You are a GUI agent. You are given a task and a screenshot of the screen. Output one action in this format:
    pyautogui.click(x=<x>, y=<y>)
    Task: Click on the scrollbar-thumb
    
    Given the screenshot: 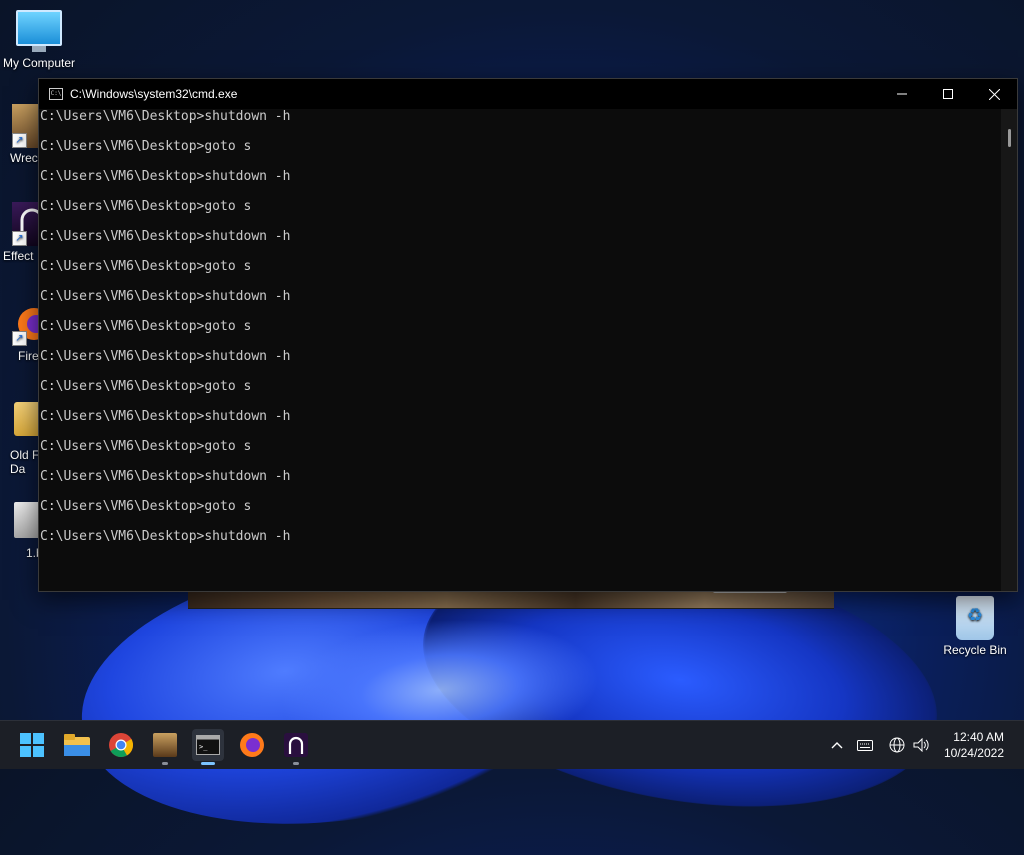 What is the action you would take?
    pyautogui.click(x=1009, y=138)
    